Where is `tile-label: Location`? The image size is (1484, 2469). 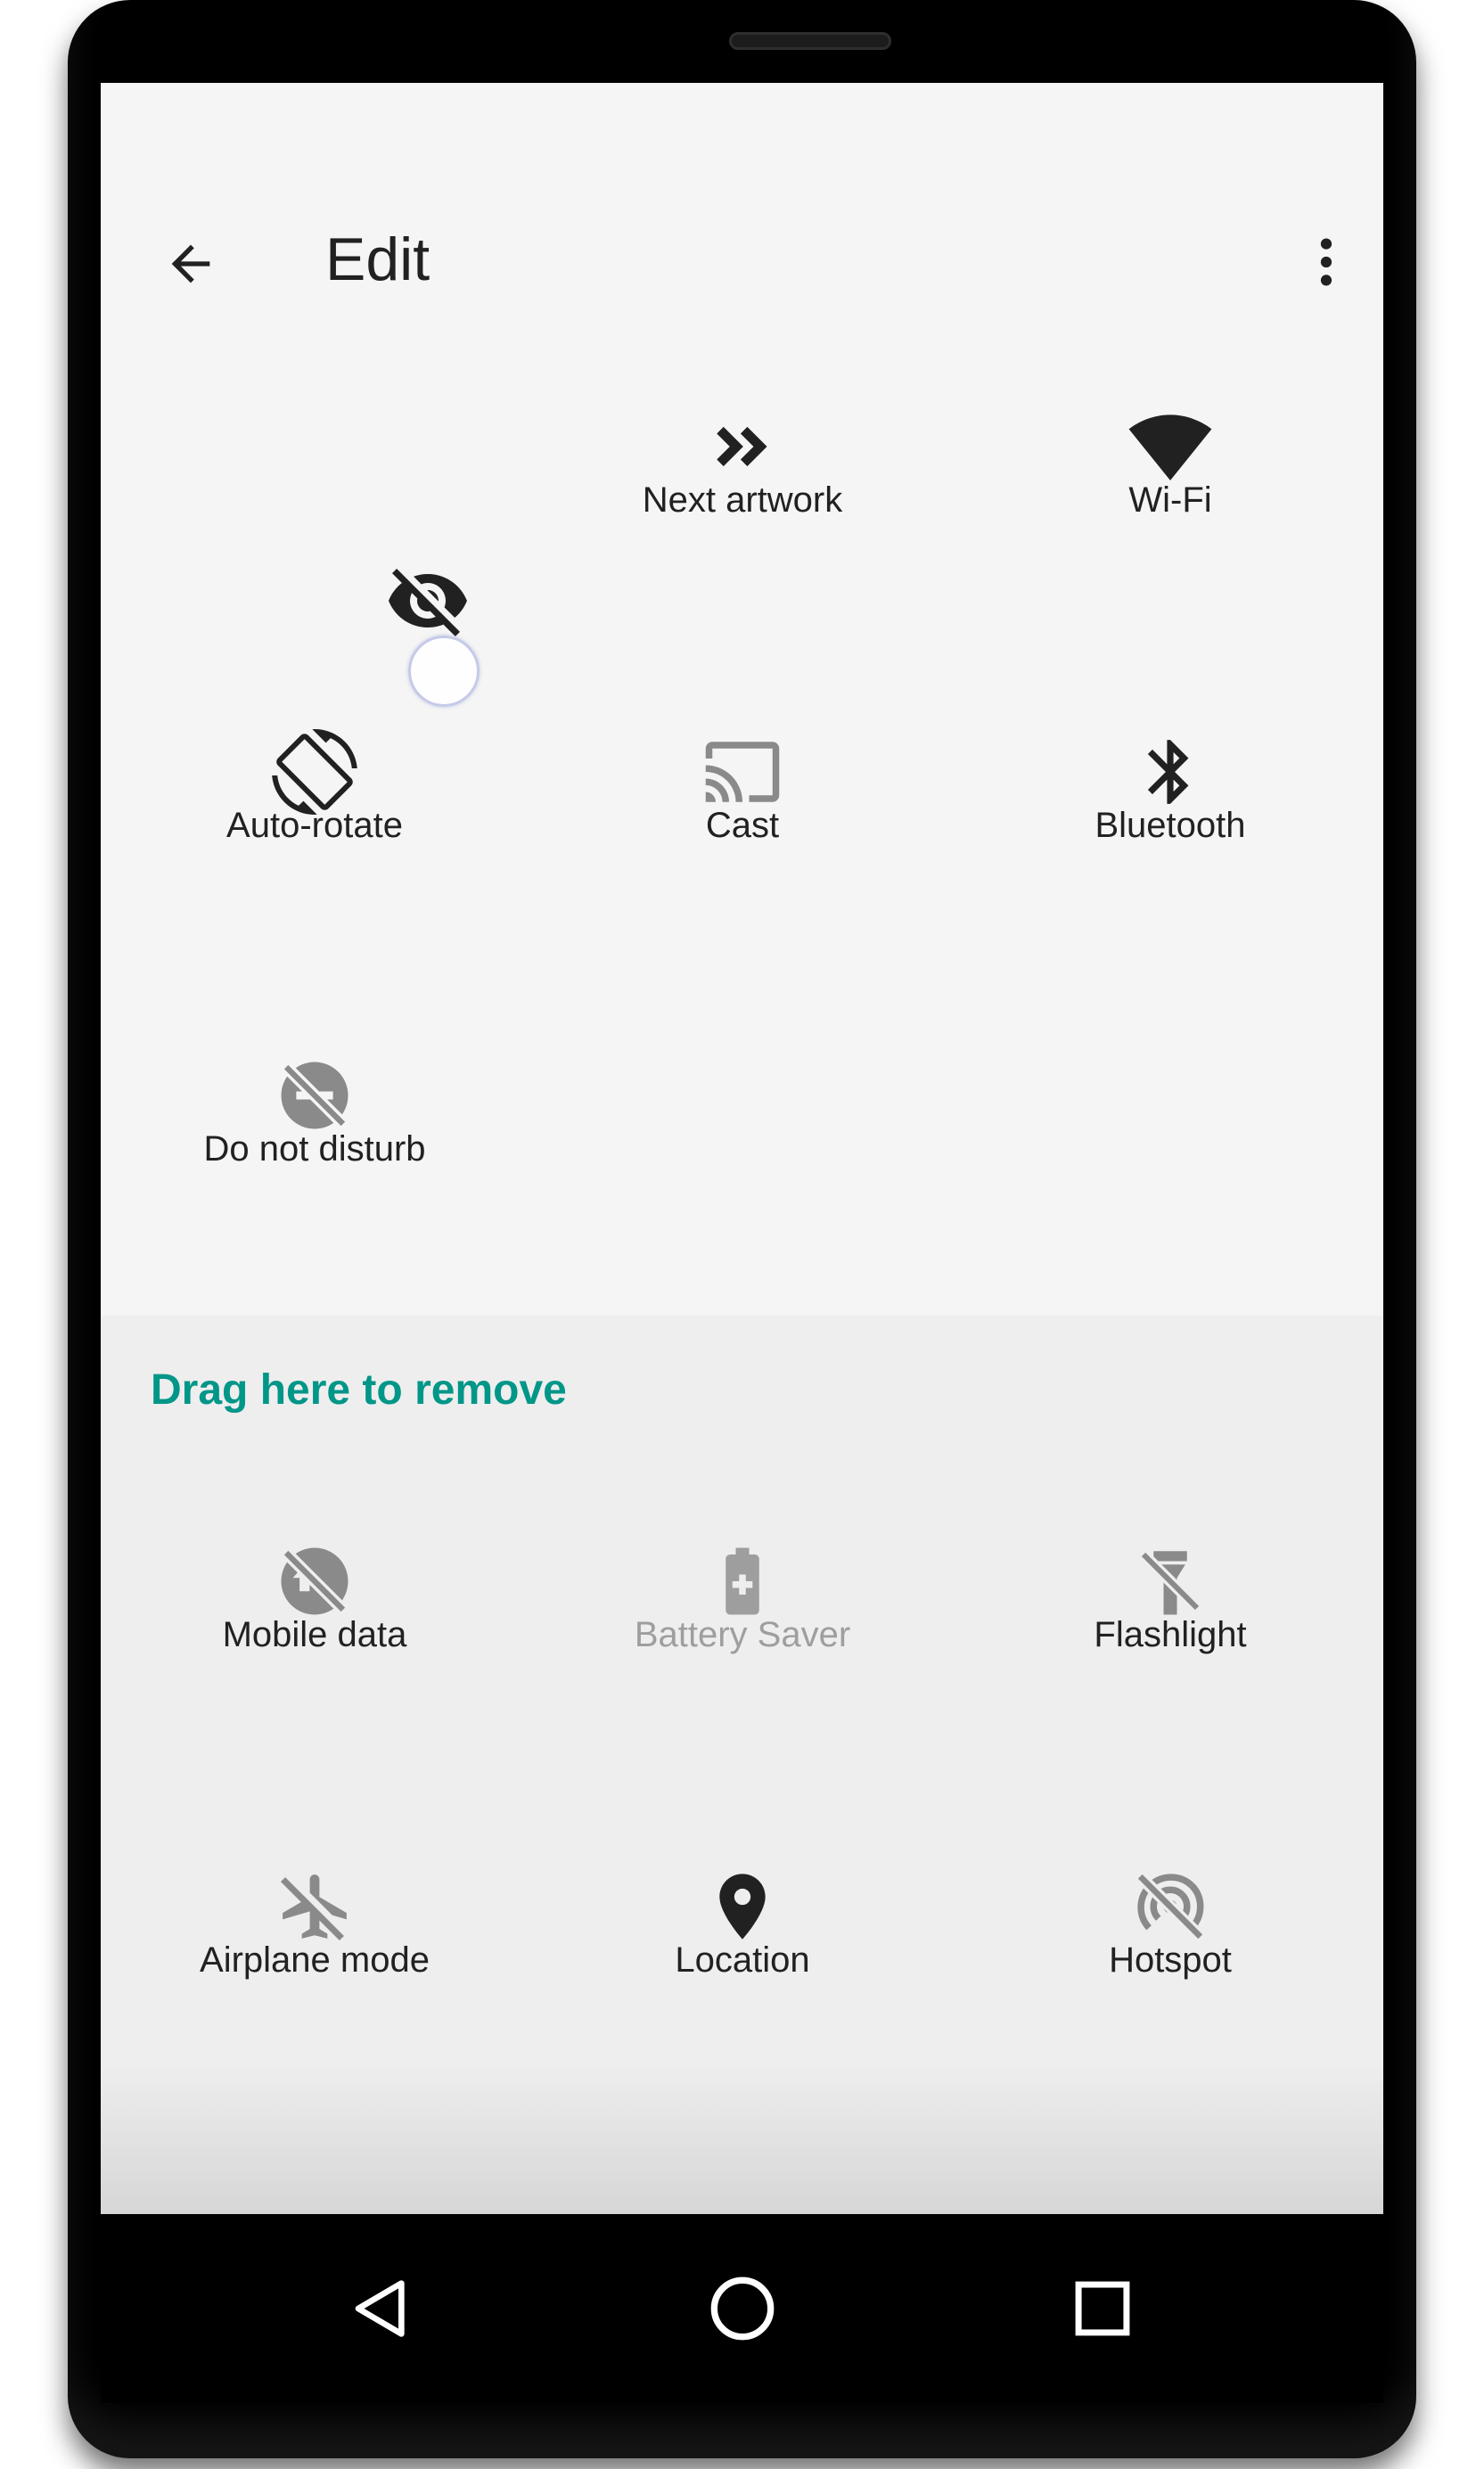
tile-label: Location is located at coordinates (742, 1960).